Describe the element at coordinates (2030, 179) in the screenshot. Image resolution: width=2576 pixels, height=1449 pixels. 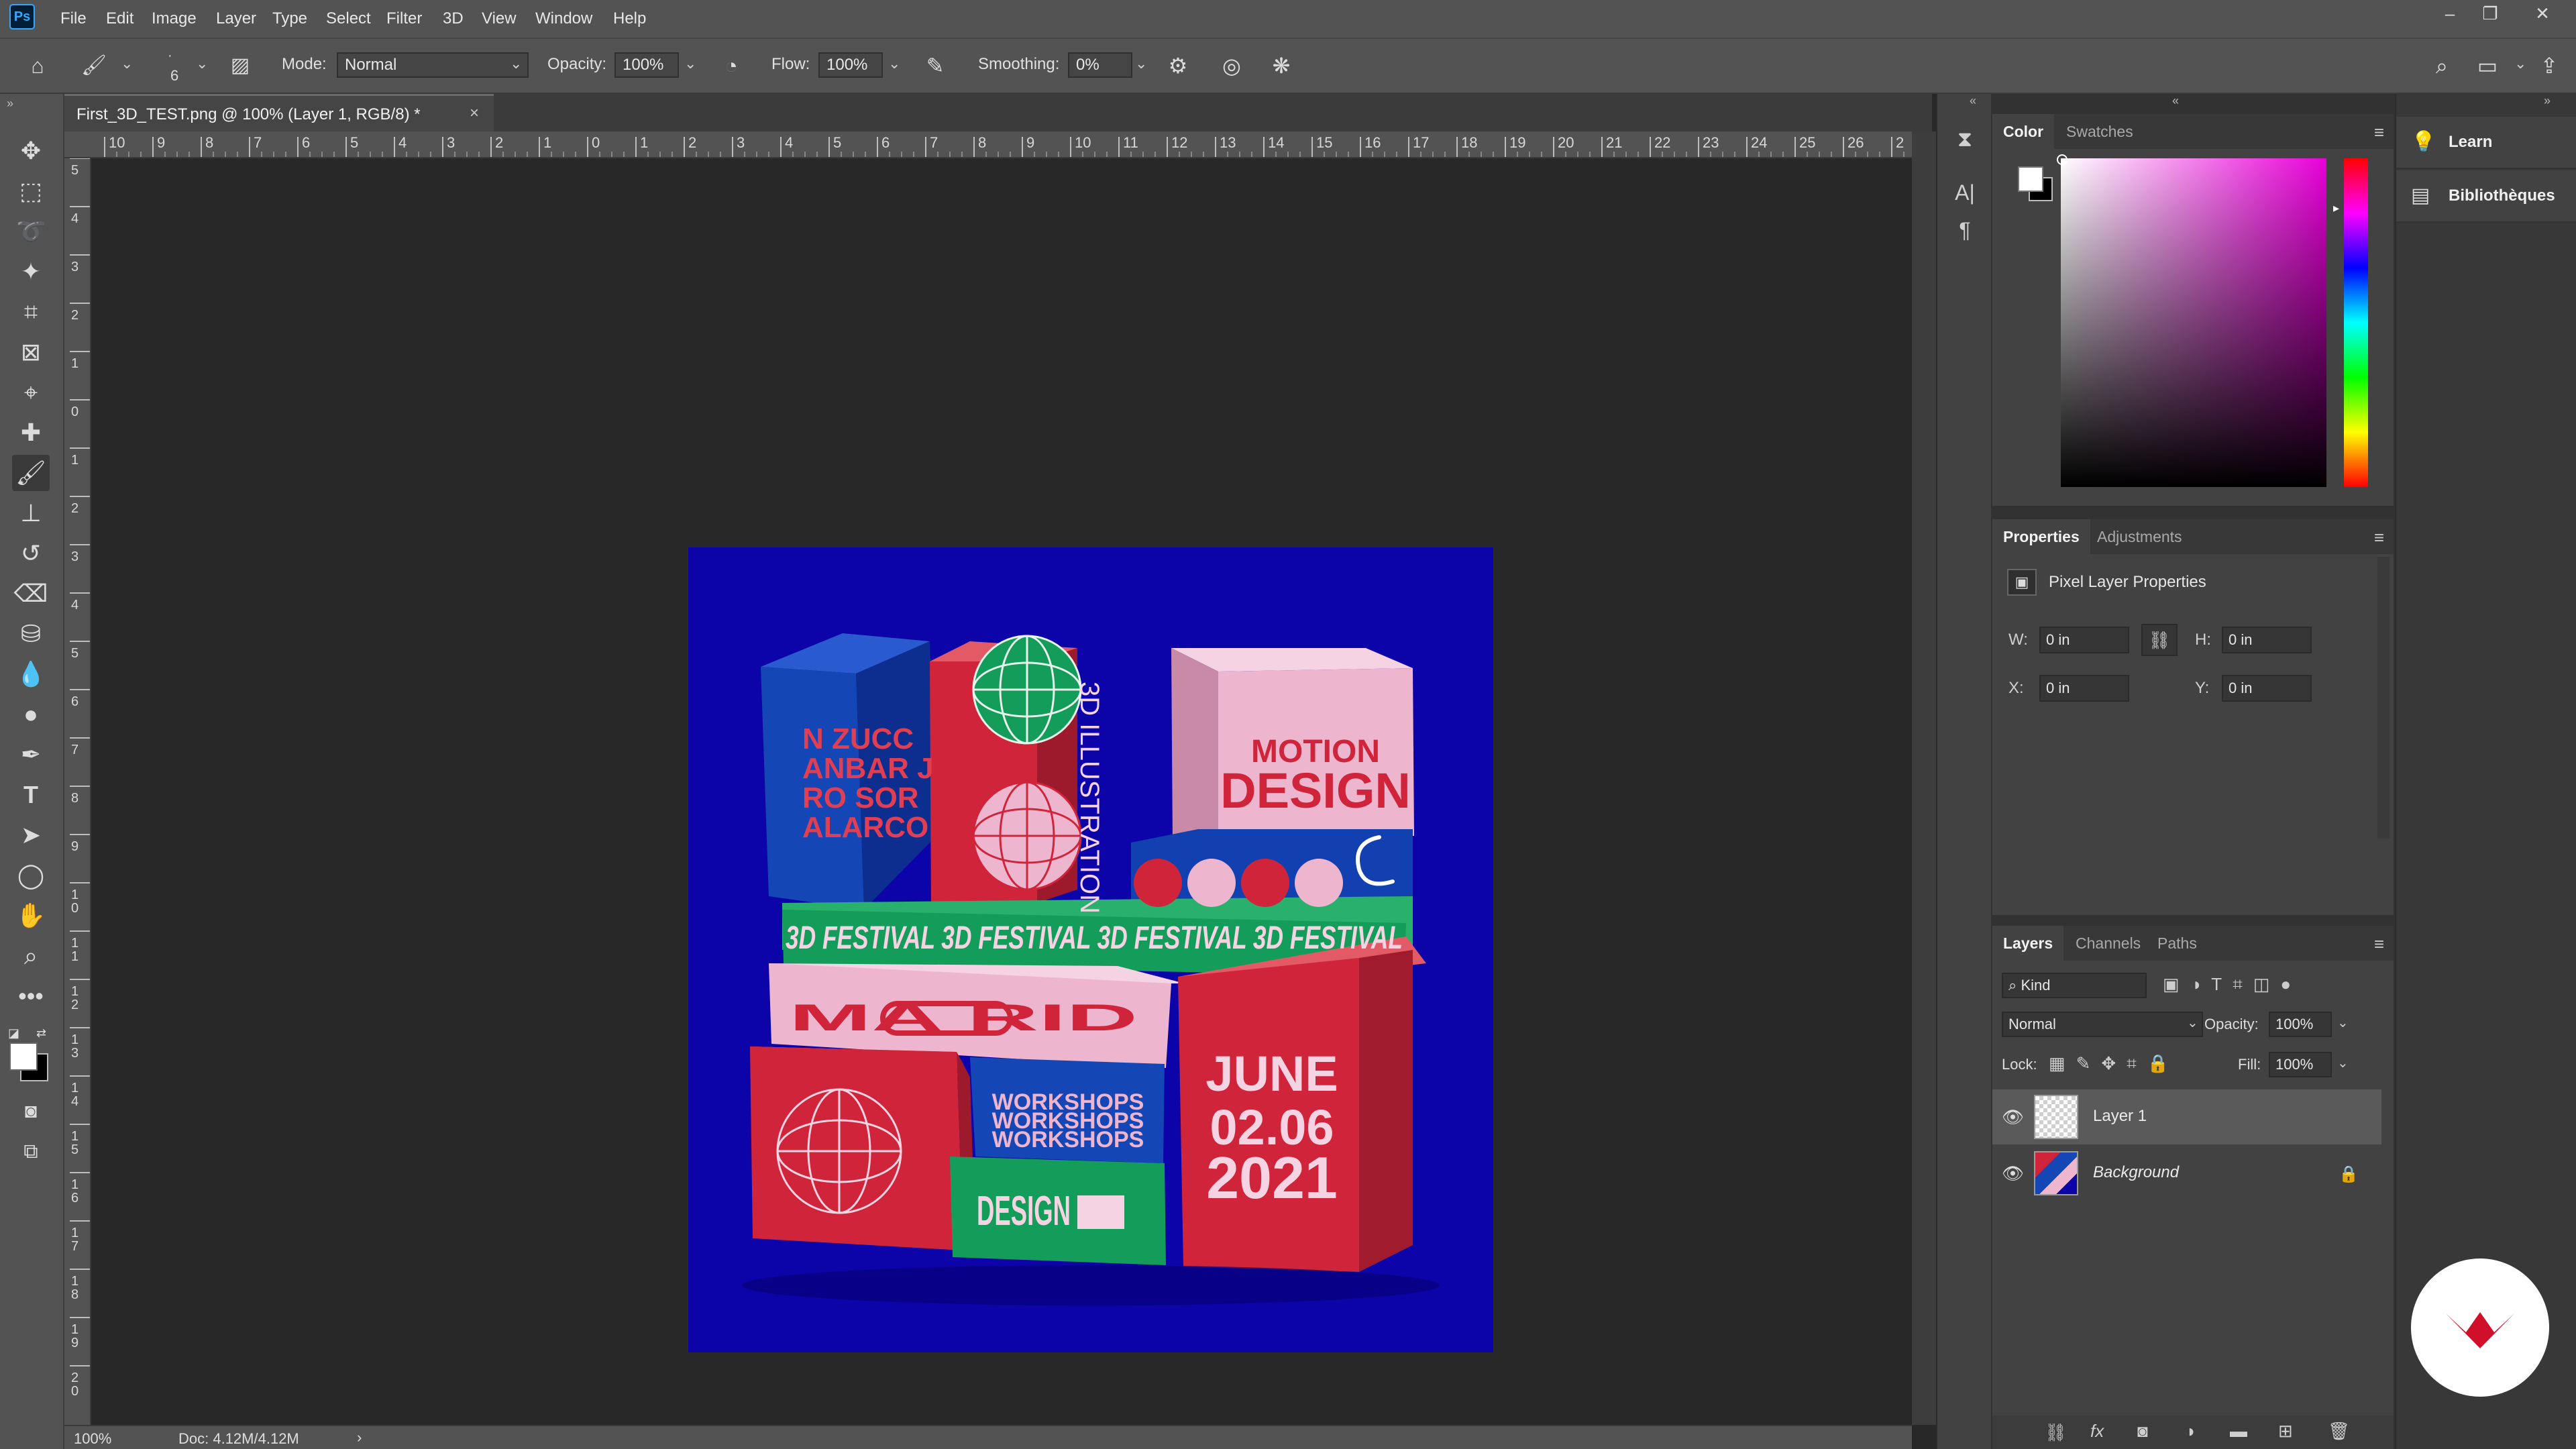
I see `color-fg-swatch` at that location.